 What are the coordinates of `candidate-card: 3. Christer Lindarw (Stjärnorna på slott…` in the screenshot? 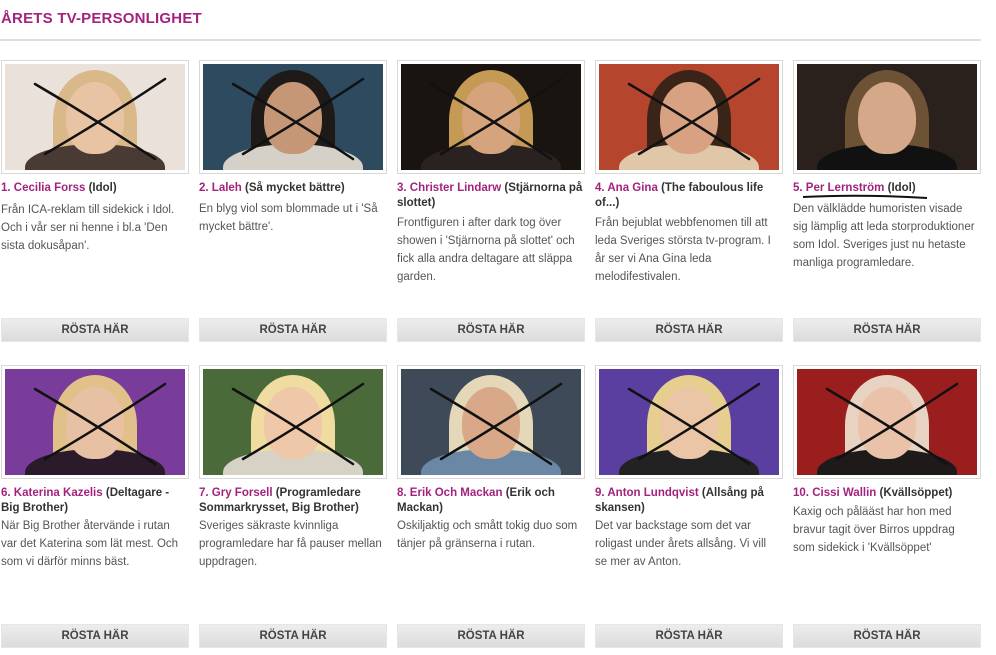 It's located at (491, 201).